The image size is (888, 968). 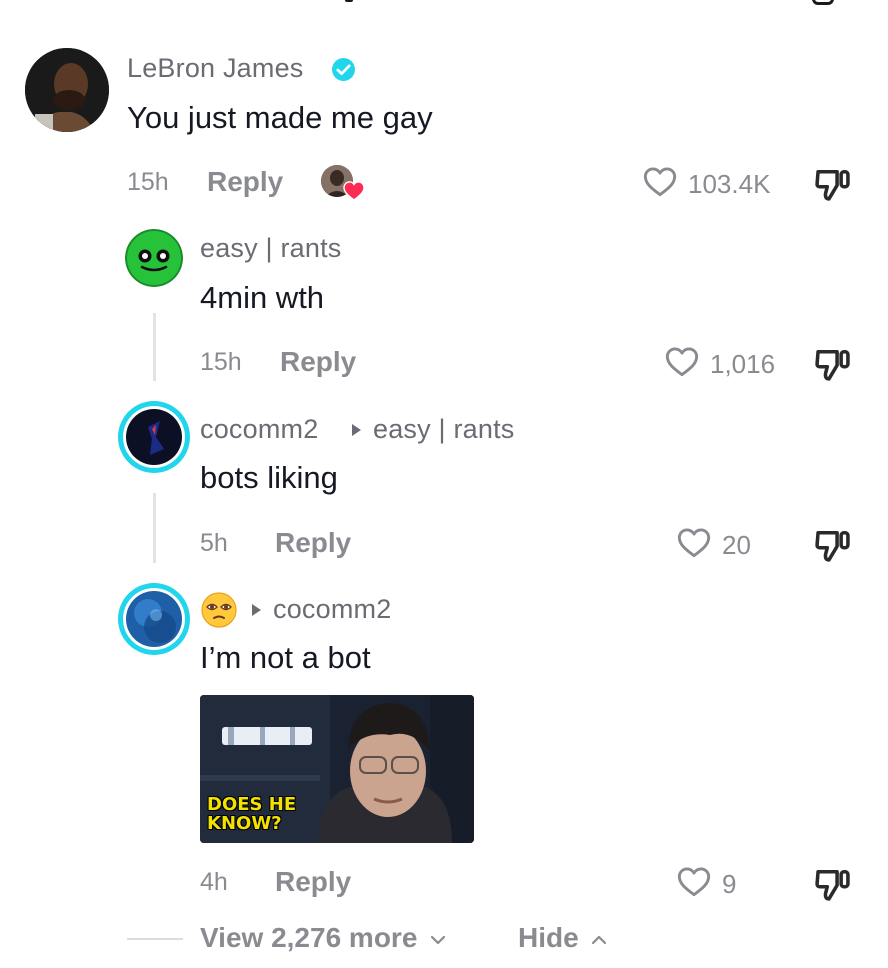 I want to click on creator-liked-badge, so click(x=344, y=183).